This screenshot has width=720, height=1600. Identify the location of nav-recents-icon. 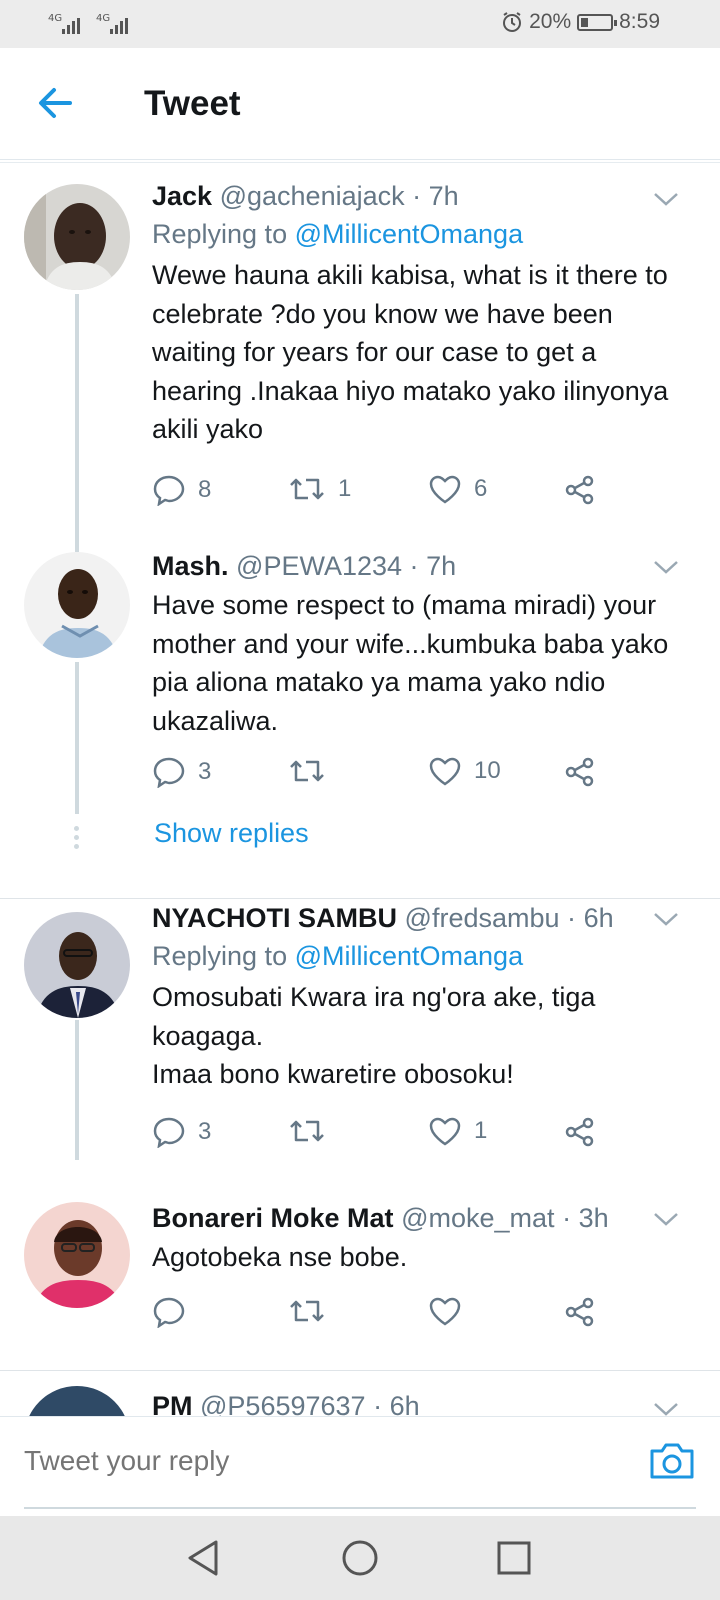
(514, 1558).